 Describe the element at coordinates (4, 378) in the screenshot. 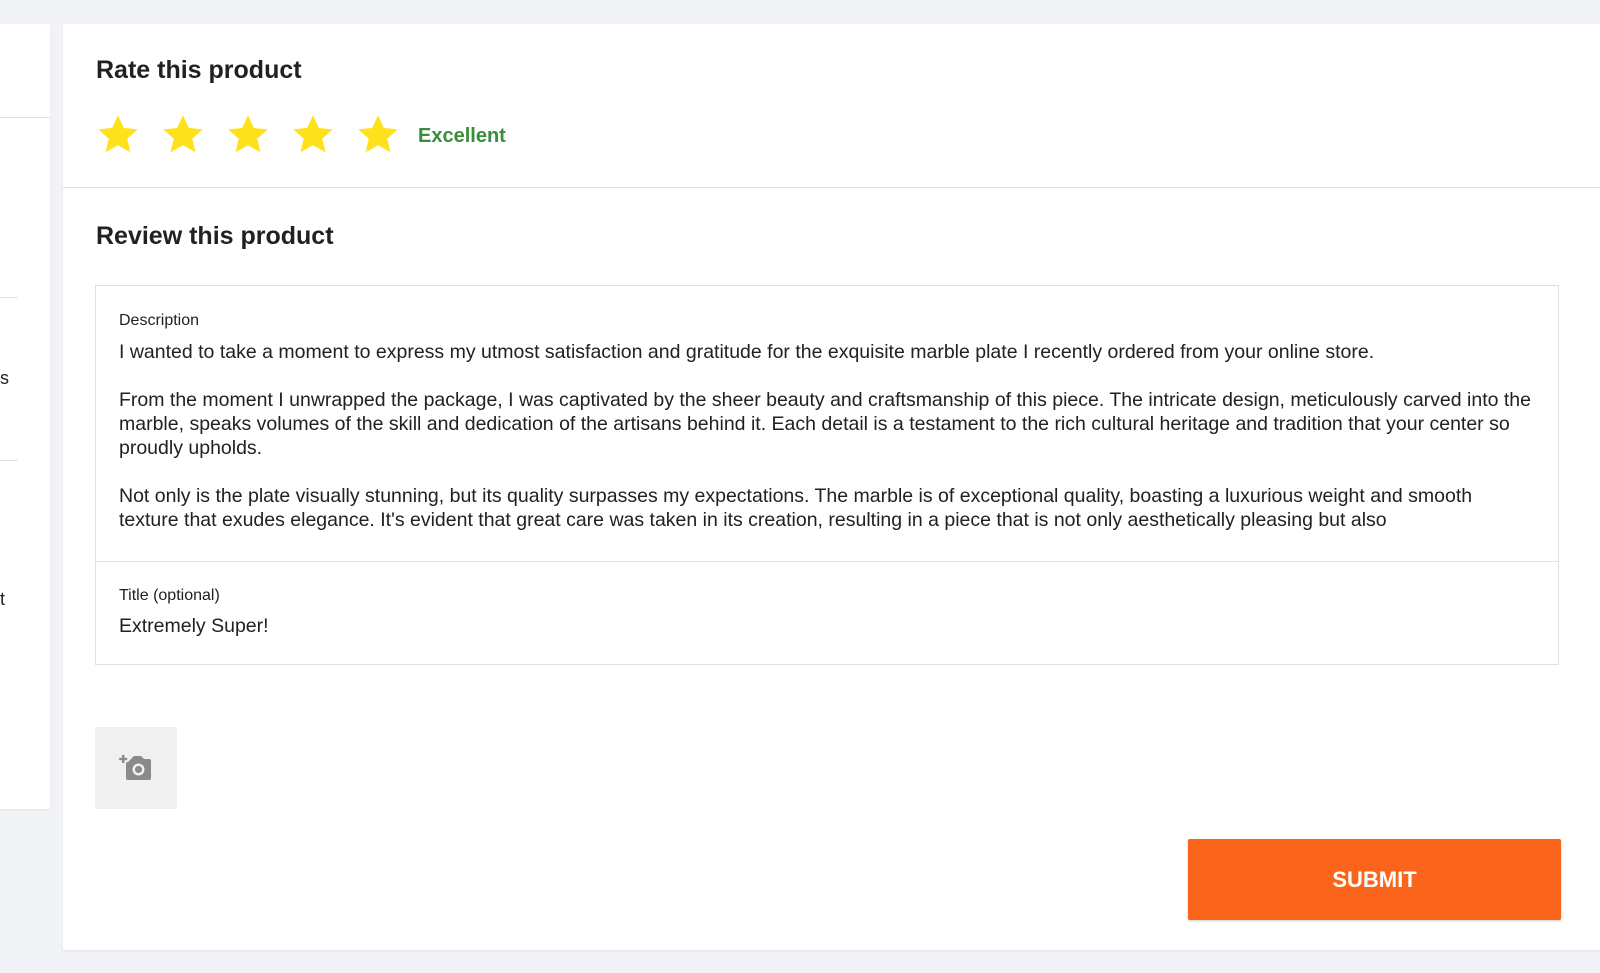

I see `left-panel-text-fragment: s` at that location.